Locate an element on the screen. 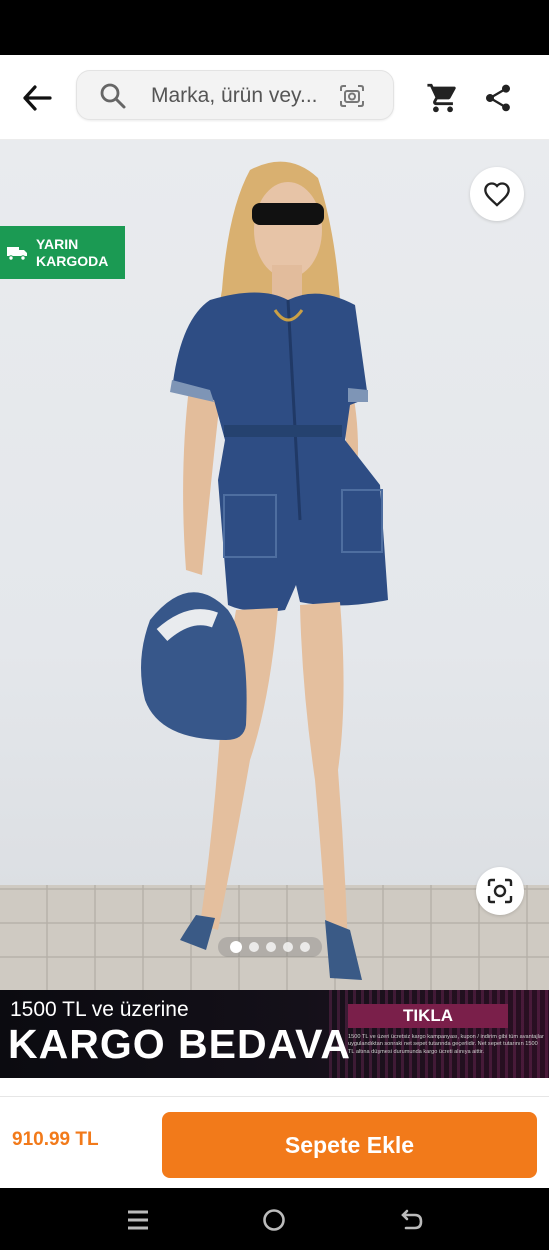  delivery-badge-line2: KARGODA is located at coordinates (72, 260).